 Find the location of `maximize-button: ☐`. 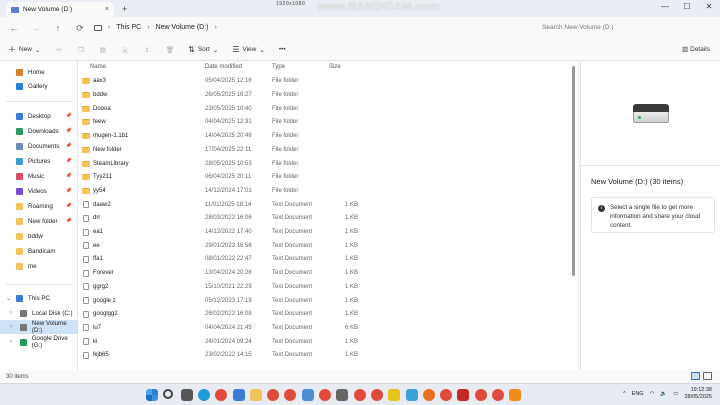

maximize-button: ☐ is located at coordinates (687, 7).